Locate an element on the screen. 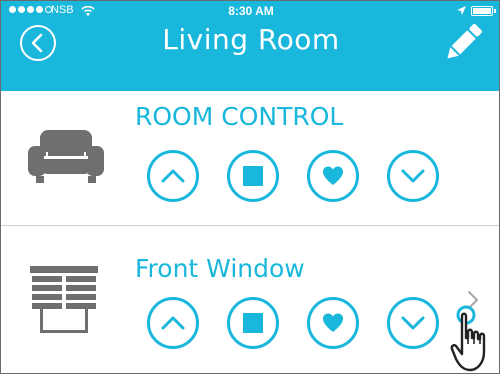 The image size is (500, 374). front-window-stop-button is located at coordinates (253, 323).